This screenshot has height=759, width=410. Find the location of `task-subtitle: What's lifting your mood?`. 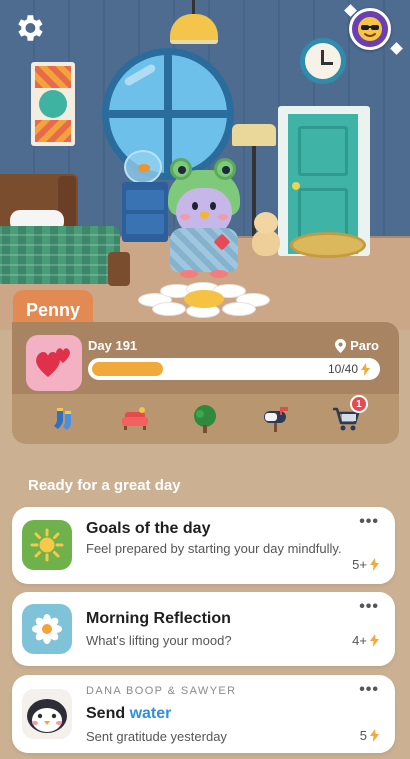

task-subtitle: What's lifting your mood? is located at coordinates (159, 640).